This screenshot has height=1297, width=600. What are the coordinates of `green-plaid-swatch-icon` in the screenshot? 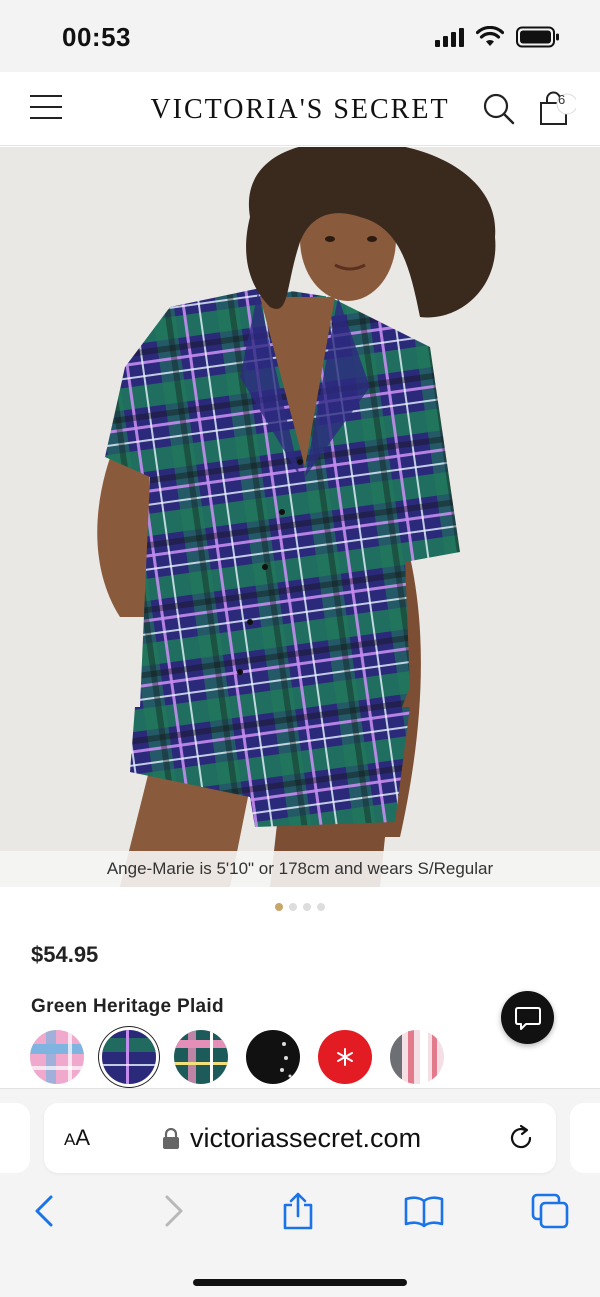 It's located at (129, 1057).